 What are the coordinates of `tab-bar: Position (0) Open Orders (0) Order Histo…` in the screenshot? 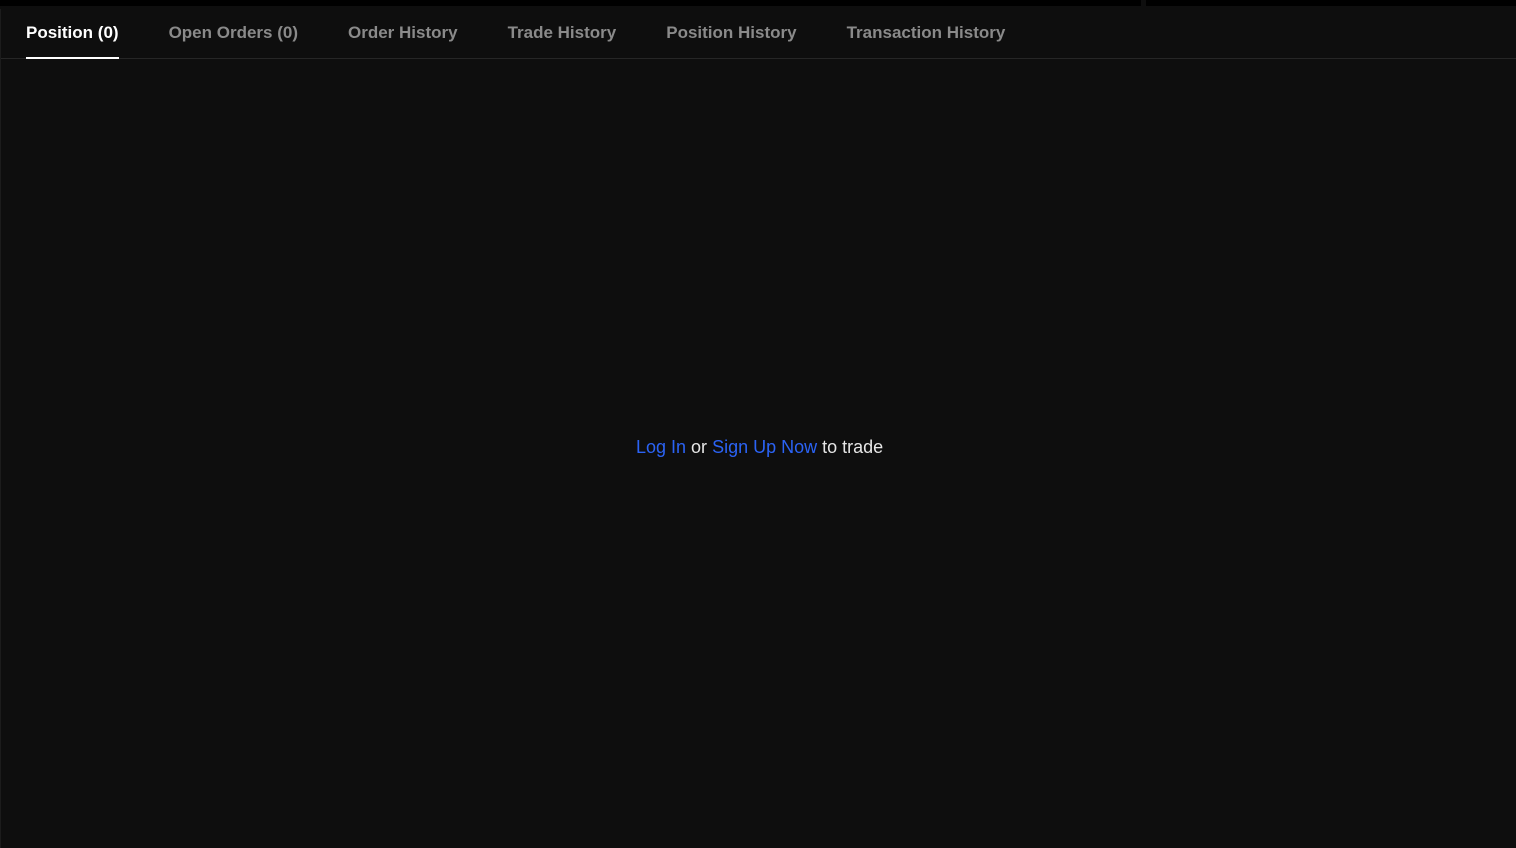 It's located at (758, 34).